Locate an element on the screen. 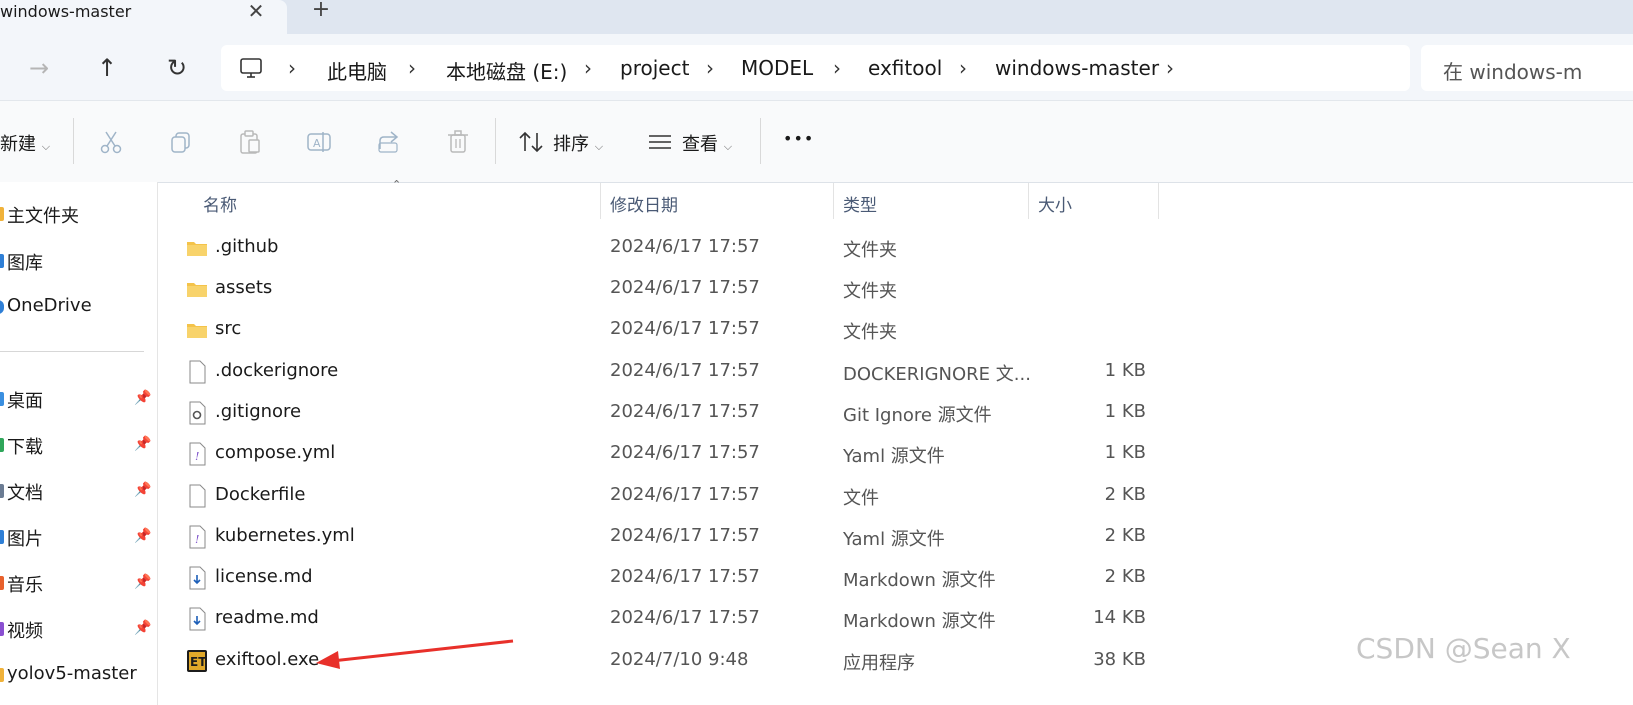  rename-icon: A is located at coordinates (319, 142).